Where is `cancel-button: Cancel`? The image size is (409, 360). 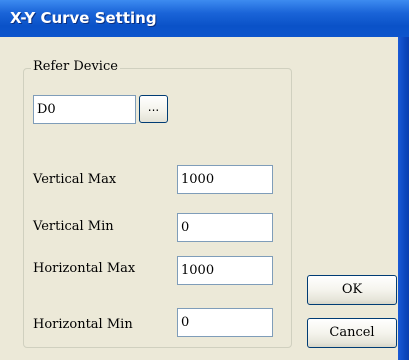 cancel-button: Cancel is located at coordinates (352, 333).